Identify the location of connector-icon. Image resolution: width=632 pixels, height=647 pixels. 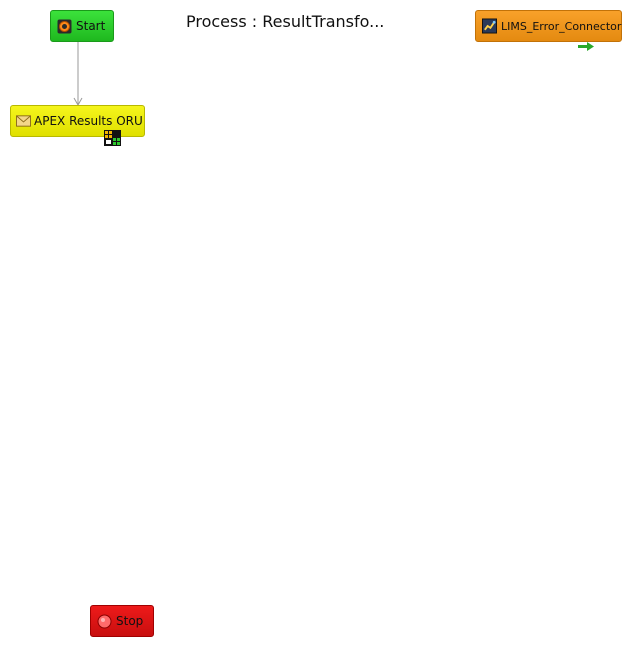
(489, 26).